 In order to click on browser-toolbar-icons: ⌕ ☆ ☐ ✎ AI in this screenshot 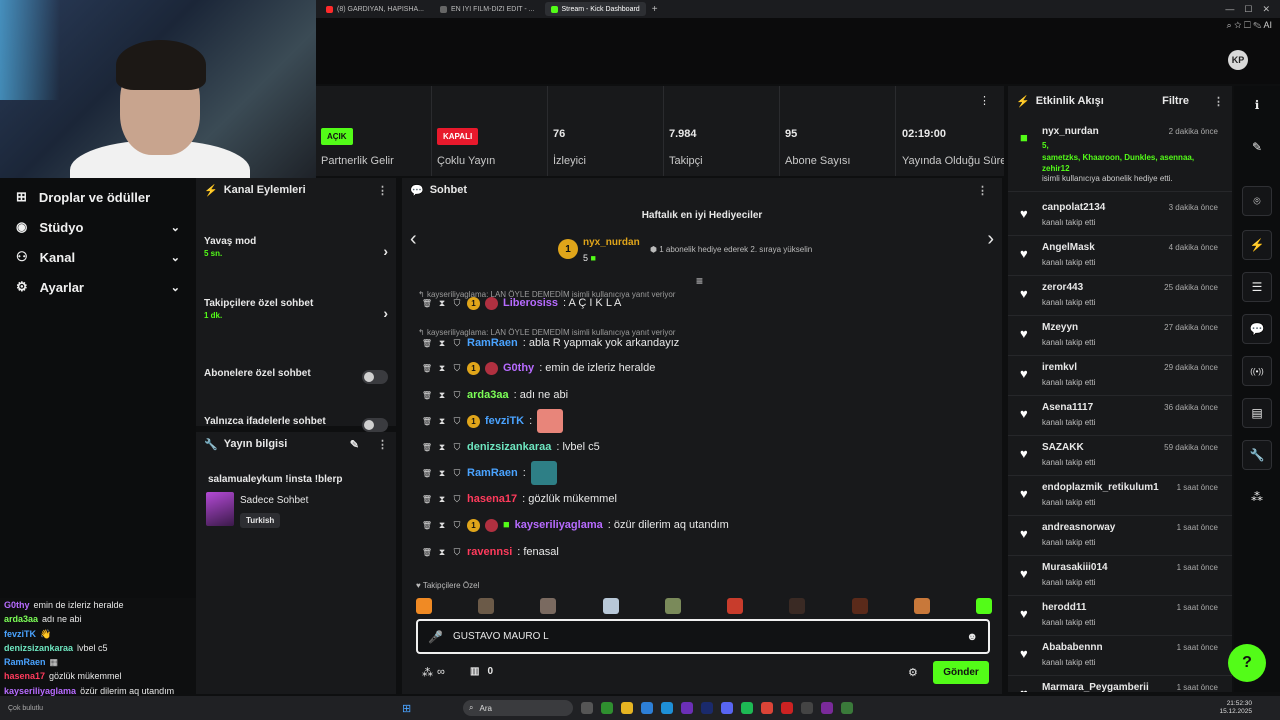, I will do `click(1249, 25)`.